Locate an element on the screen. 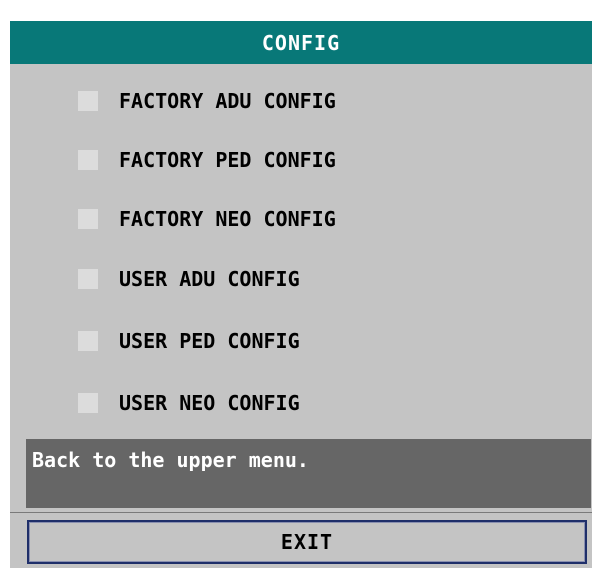 This screenshot has width=598, height=568. menu-item-label: USER PED CONFIG is located at coordinates (209, 341).